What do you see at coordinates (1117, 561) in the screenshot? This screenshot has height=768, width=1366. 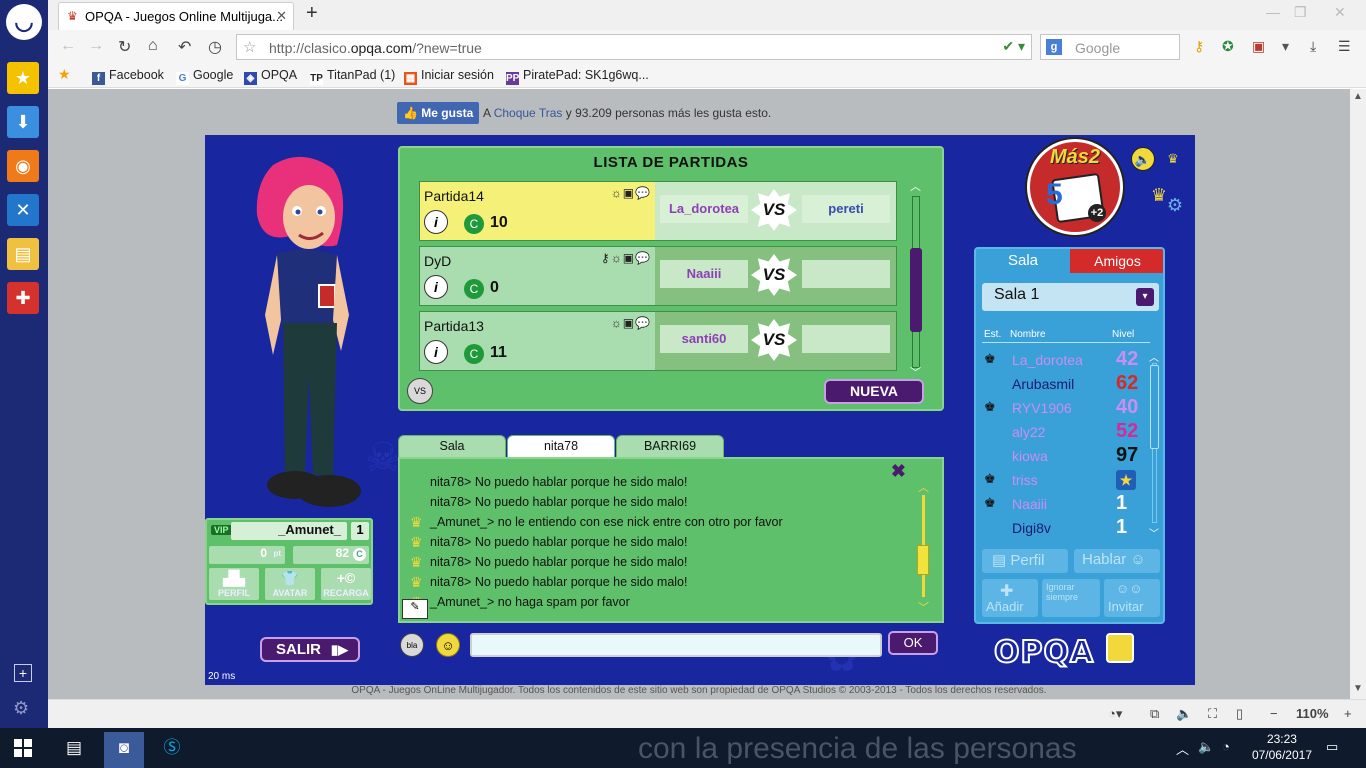 I see `hablar-button: Hablar ☺` at bounding box center [1117, 561].